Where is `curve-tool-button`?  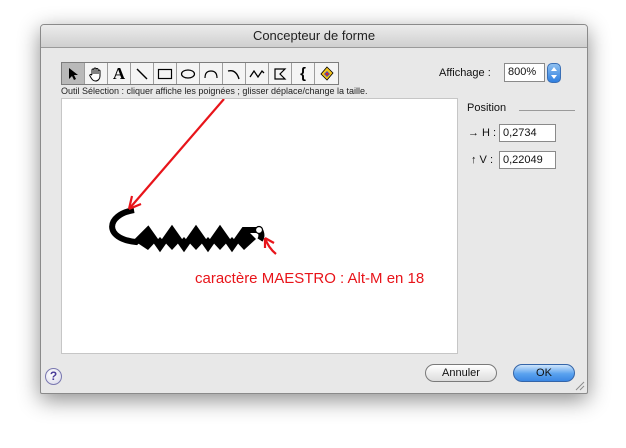 curve-tool-button is located at coordinates (234, 73).